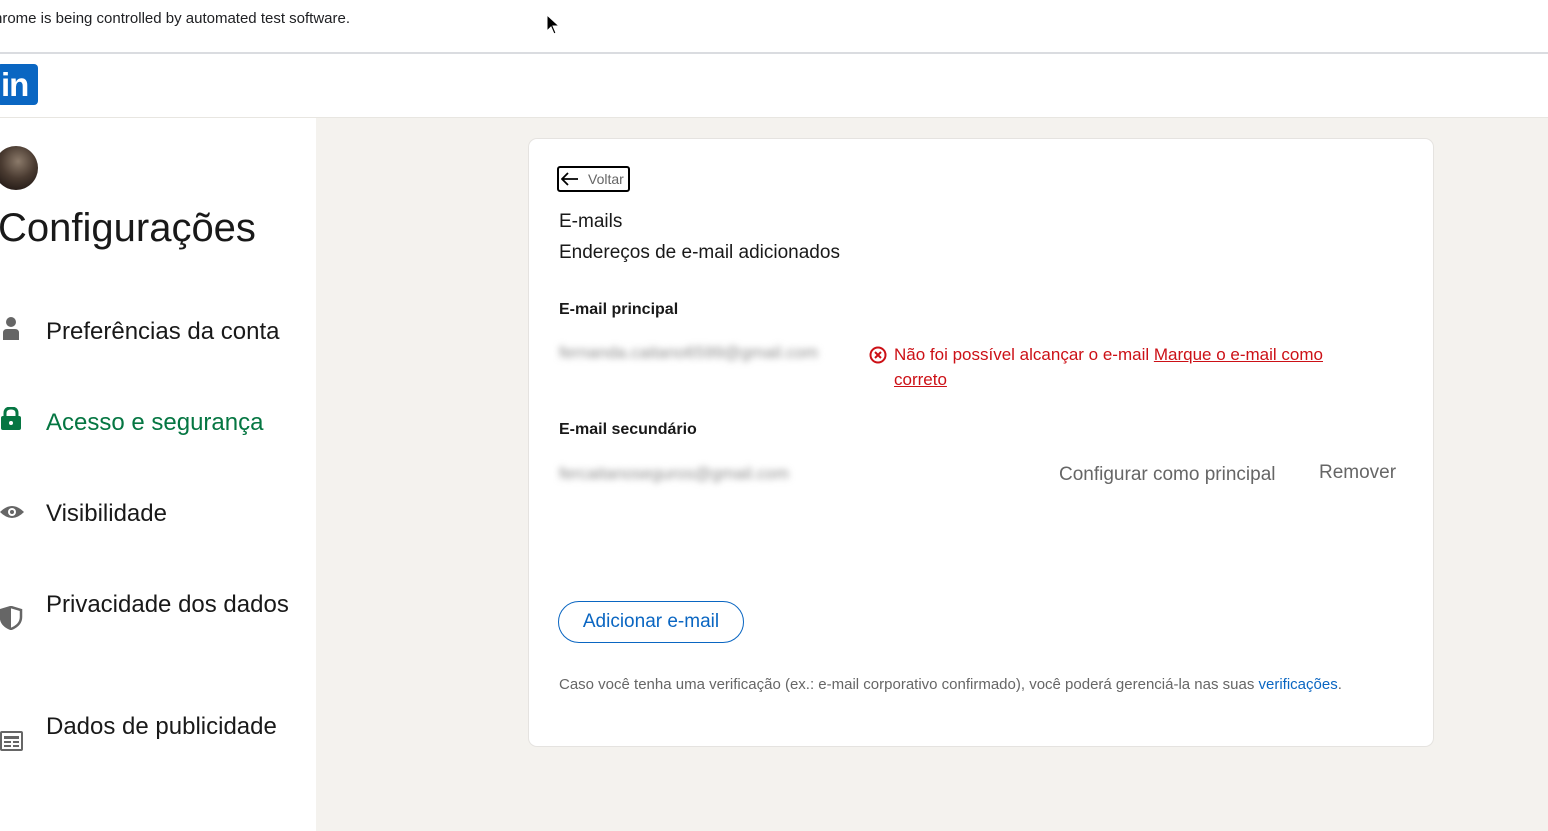  Describe the element at coordinates (163, 331) in the screenshot. I see `sidebar-item-label: Preferências da conta` at that location.